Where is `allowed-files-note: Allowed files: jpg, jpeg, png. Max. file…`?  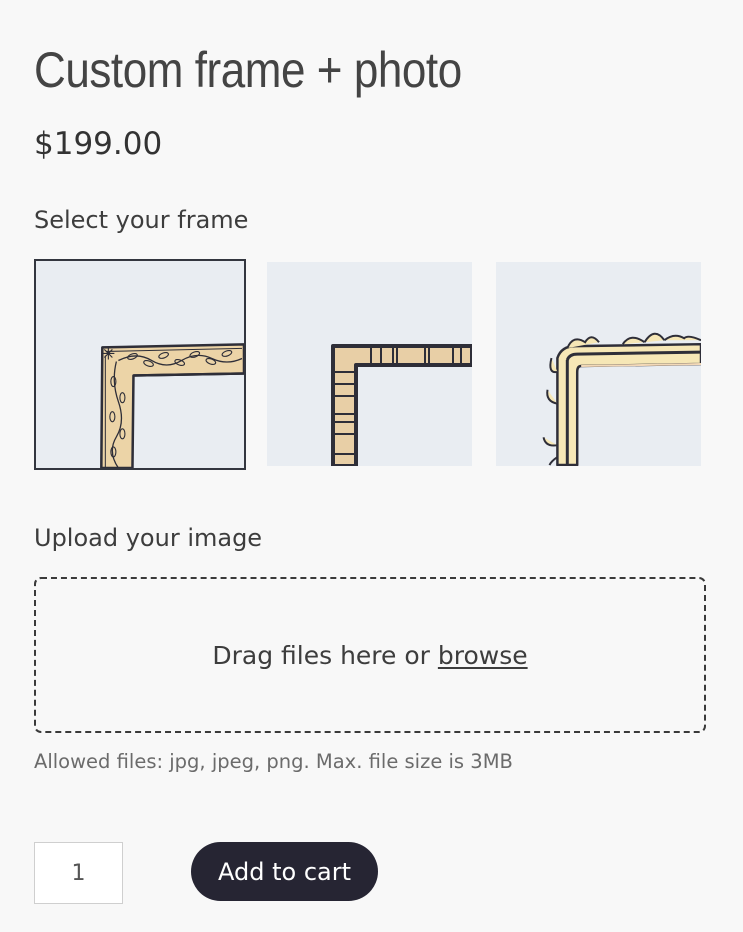 allowed-files-note: Allowed files: jpg, jpeg, png. Max. file… is located at coordinates (273, 761).